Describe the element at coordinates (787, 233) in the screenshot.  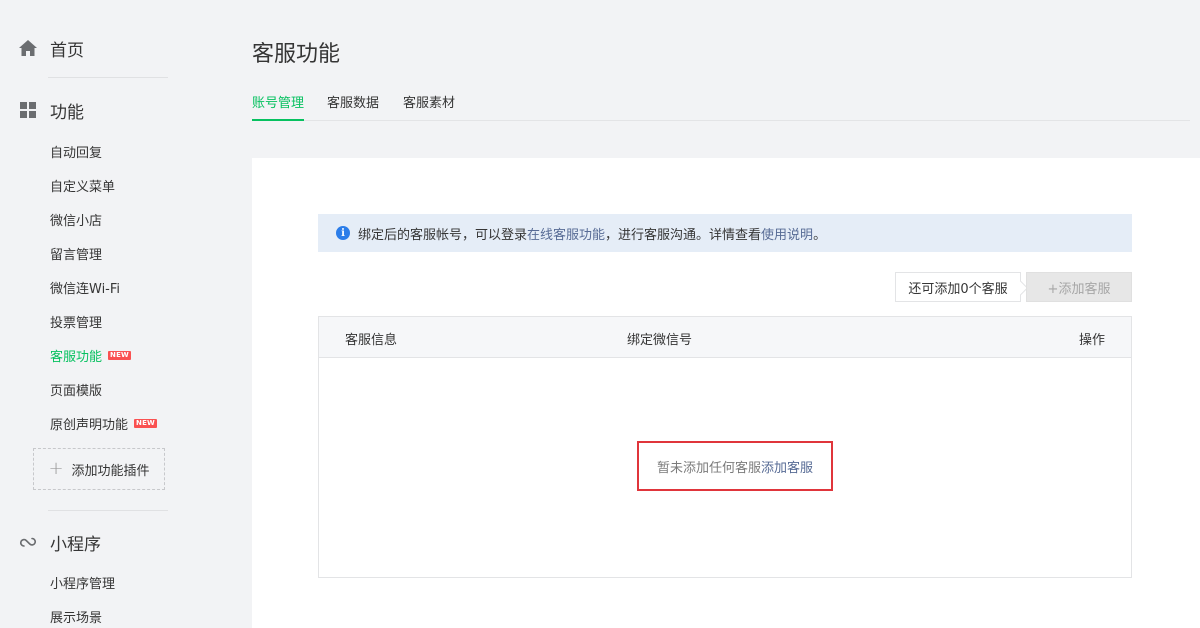
I see `usage-guide-link: 使用说明` at that location.